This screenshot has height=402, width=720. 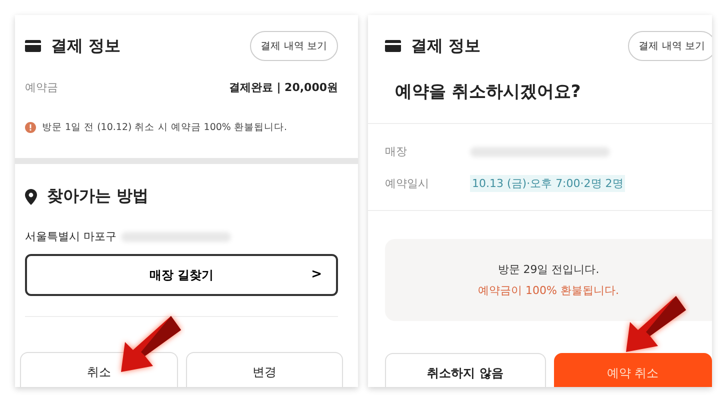 I want to click on action-button: 취소하지 않음, so click(x=465, y=370).